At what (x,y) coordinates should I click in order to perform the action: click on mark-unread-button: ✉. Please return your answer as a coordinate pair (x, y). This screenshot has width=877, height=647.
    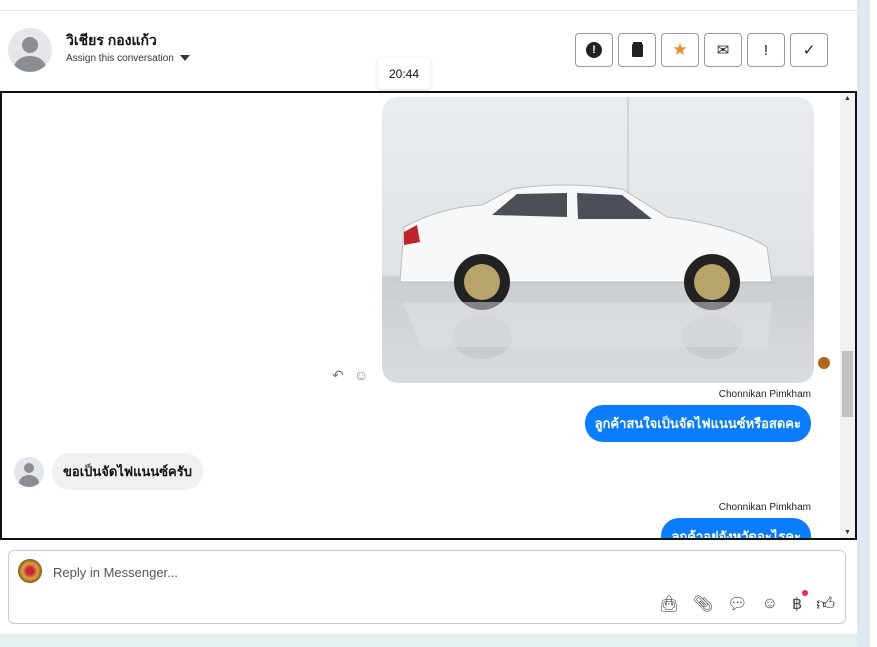
    Looking at the image, I should click on (723, 50).